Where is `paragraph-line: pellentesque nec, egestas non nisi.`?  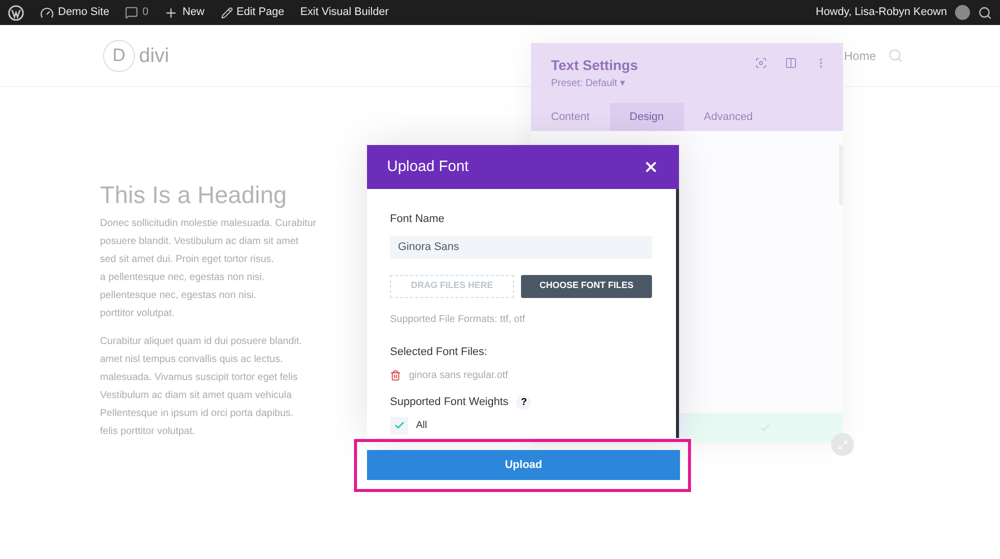
paragraph-line: pellentesque nec, egestas non nisi. is located at coordinates (178, 296).